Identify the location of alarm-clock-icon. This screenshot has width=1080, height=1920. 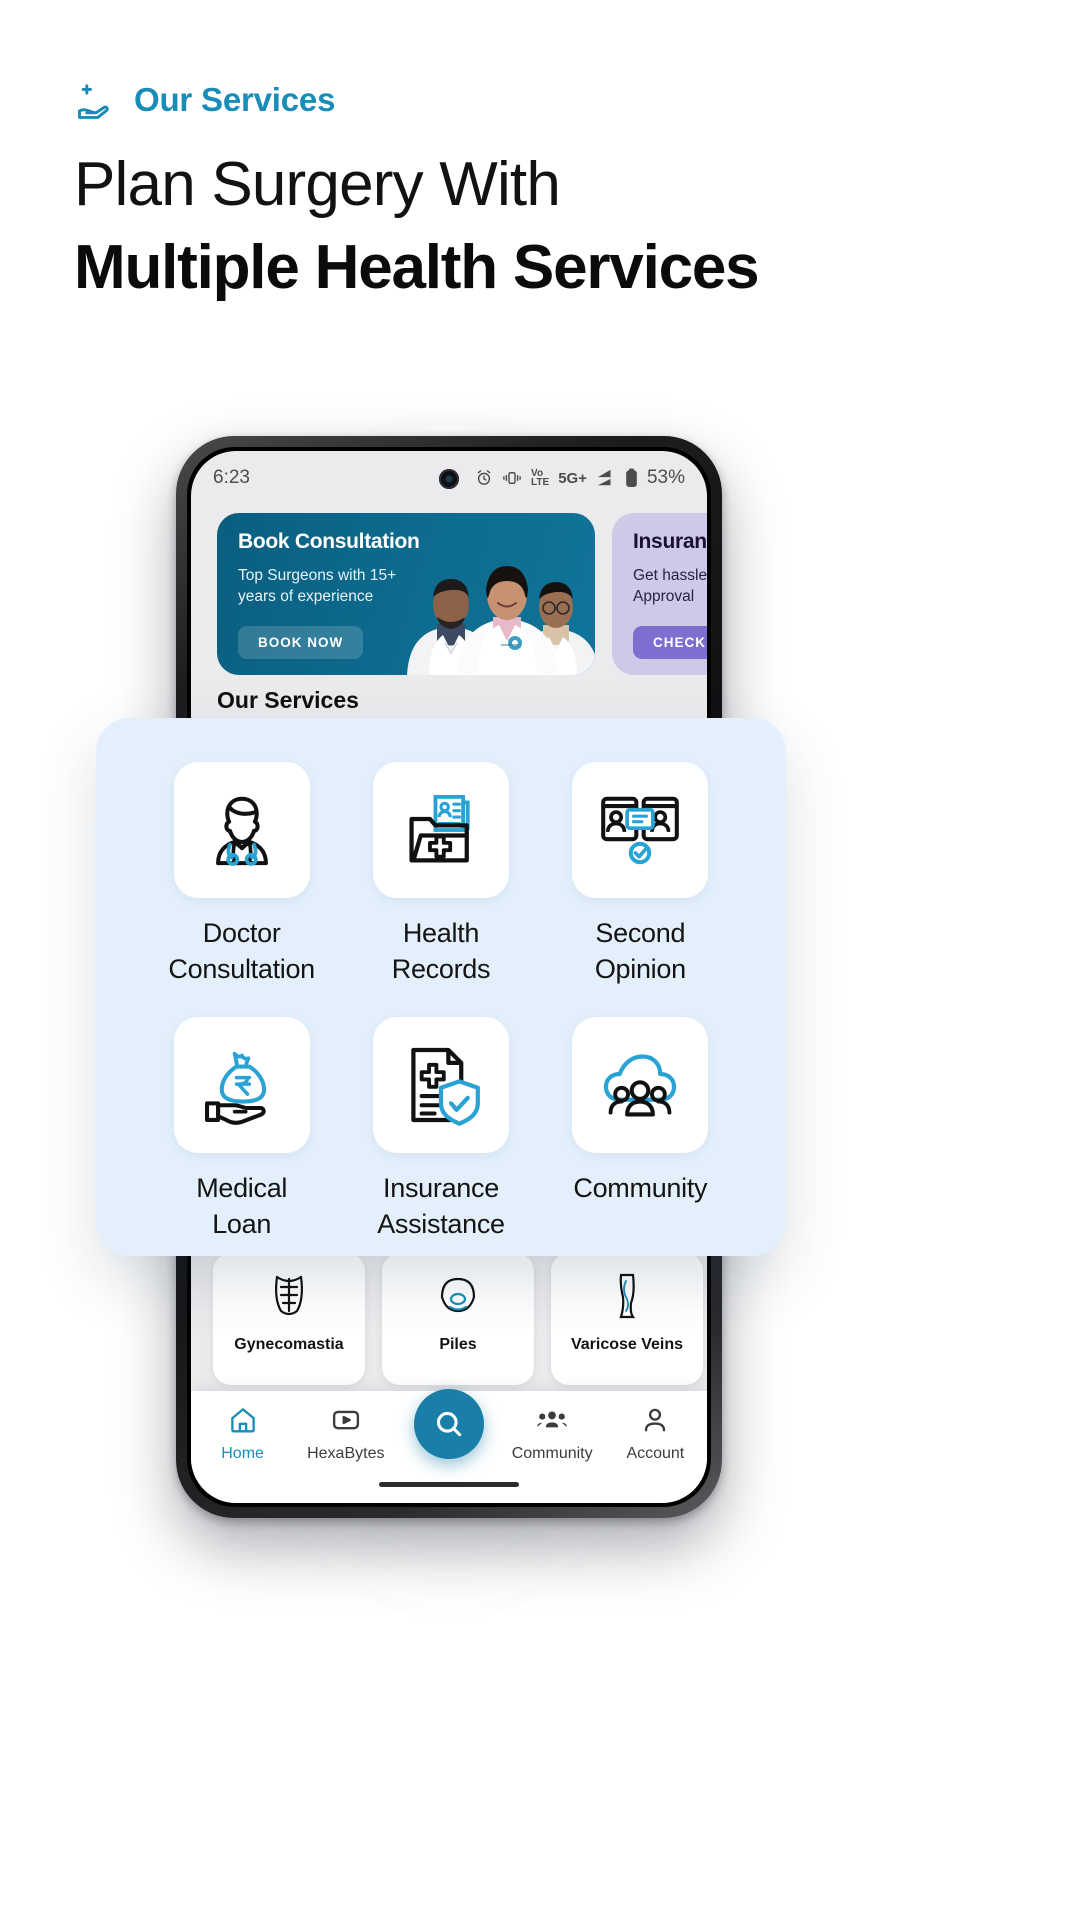
(484, 478).